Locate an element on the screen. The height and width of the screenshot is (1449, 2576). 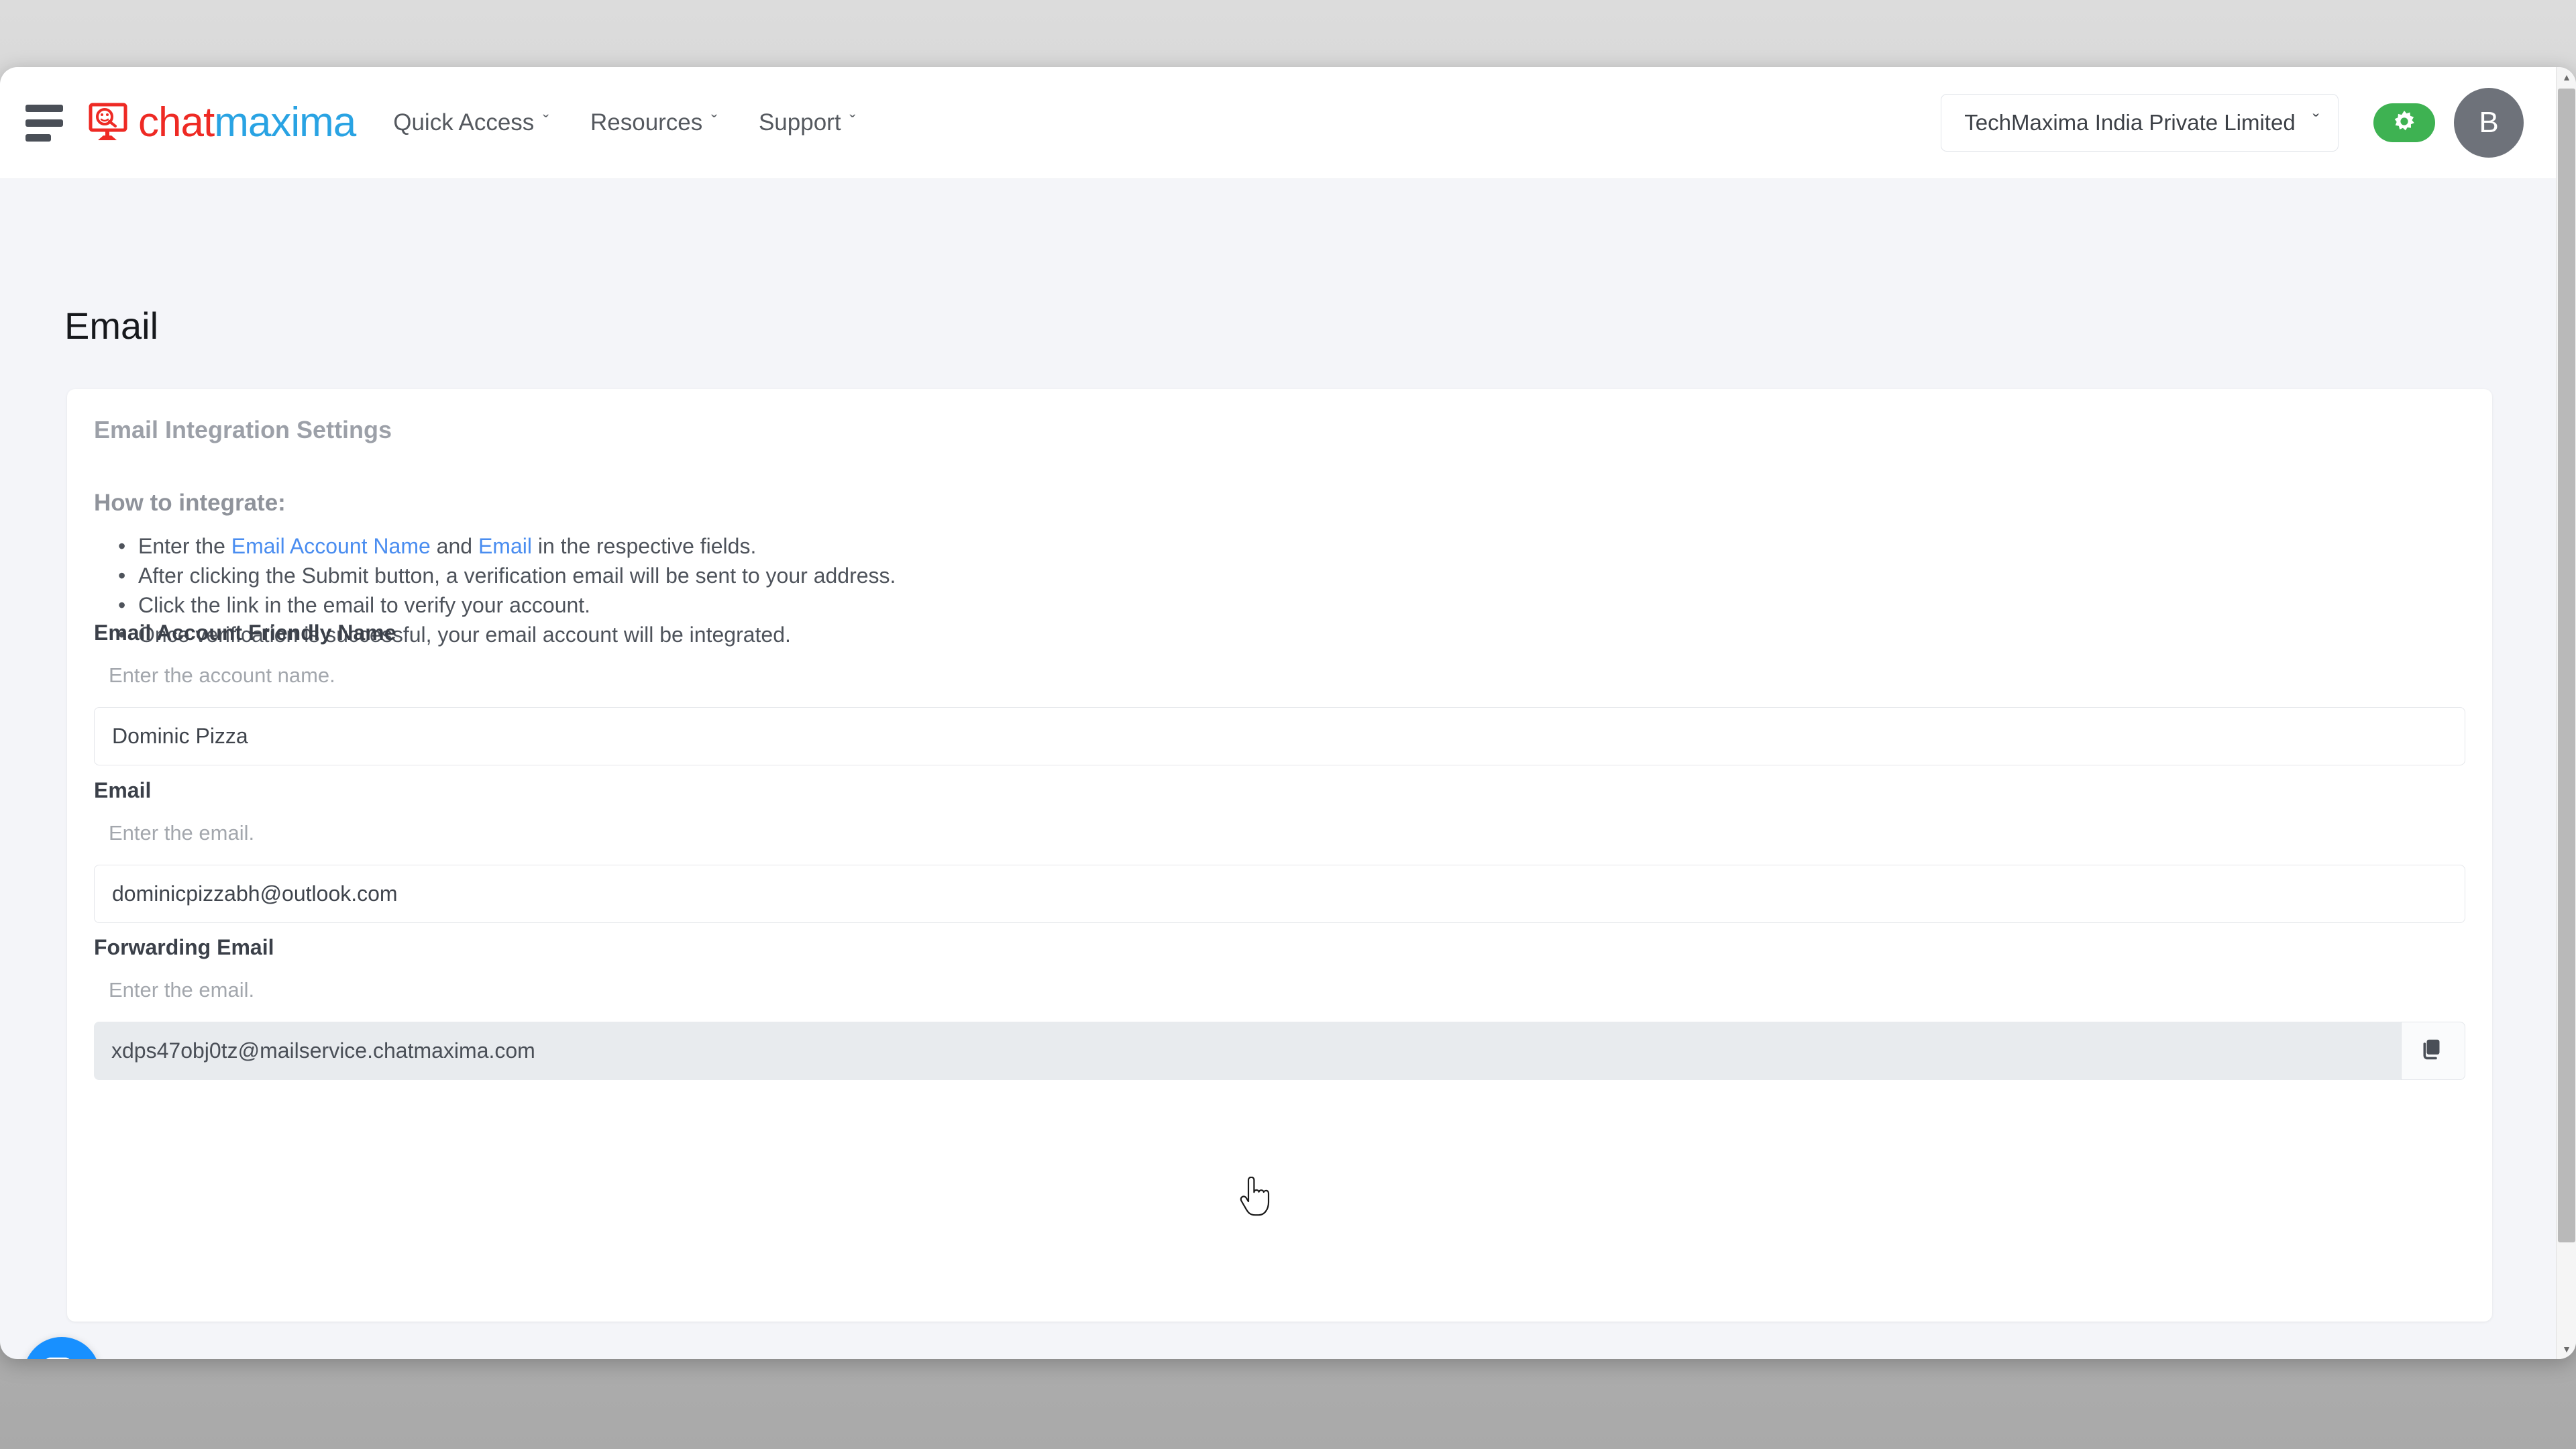
hamburger-menu-icon is located at coordinates (45, 123).